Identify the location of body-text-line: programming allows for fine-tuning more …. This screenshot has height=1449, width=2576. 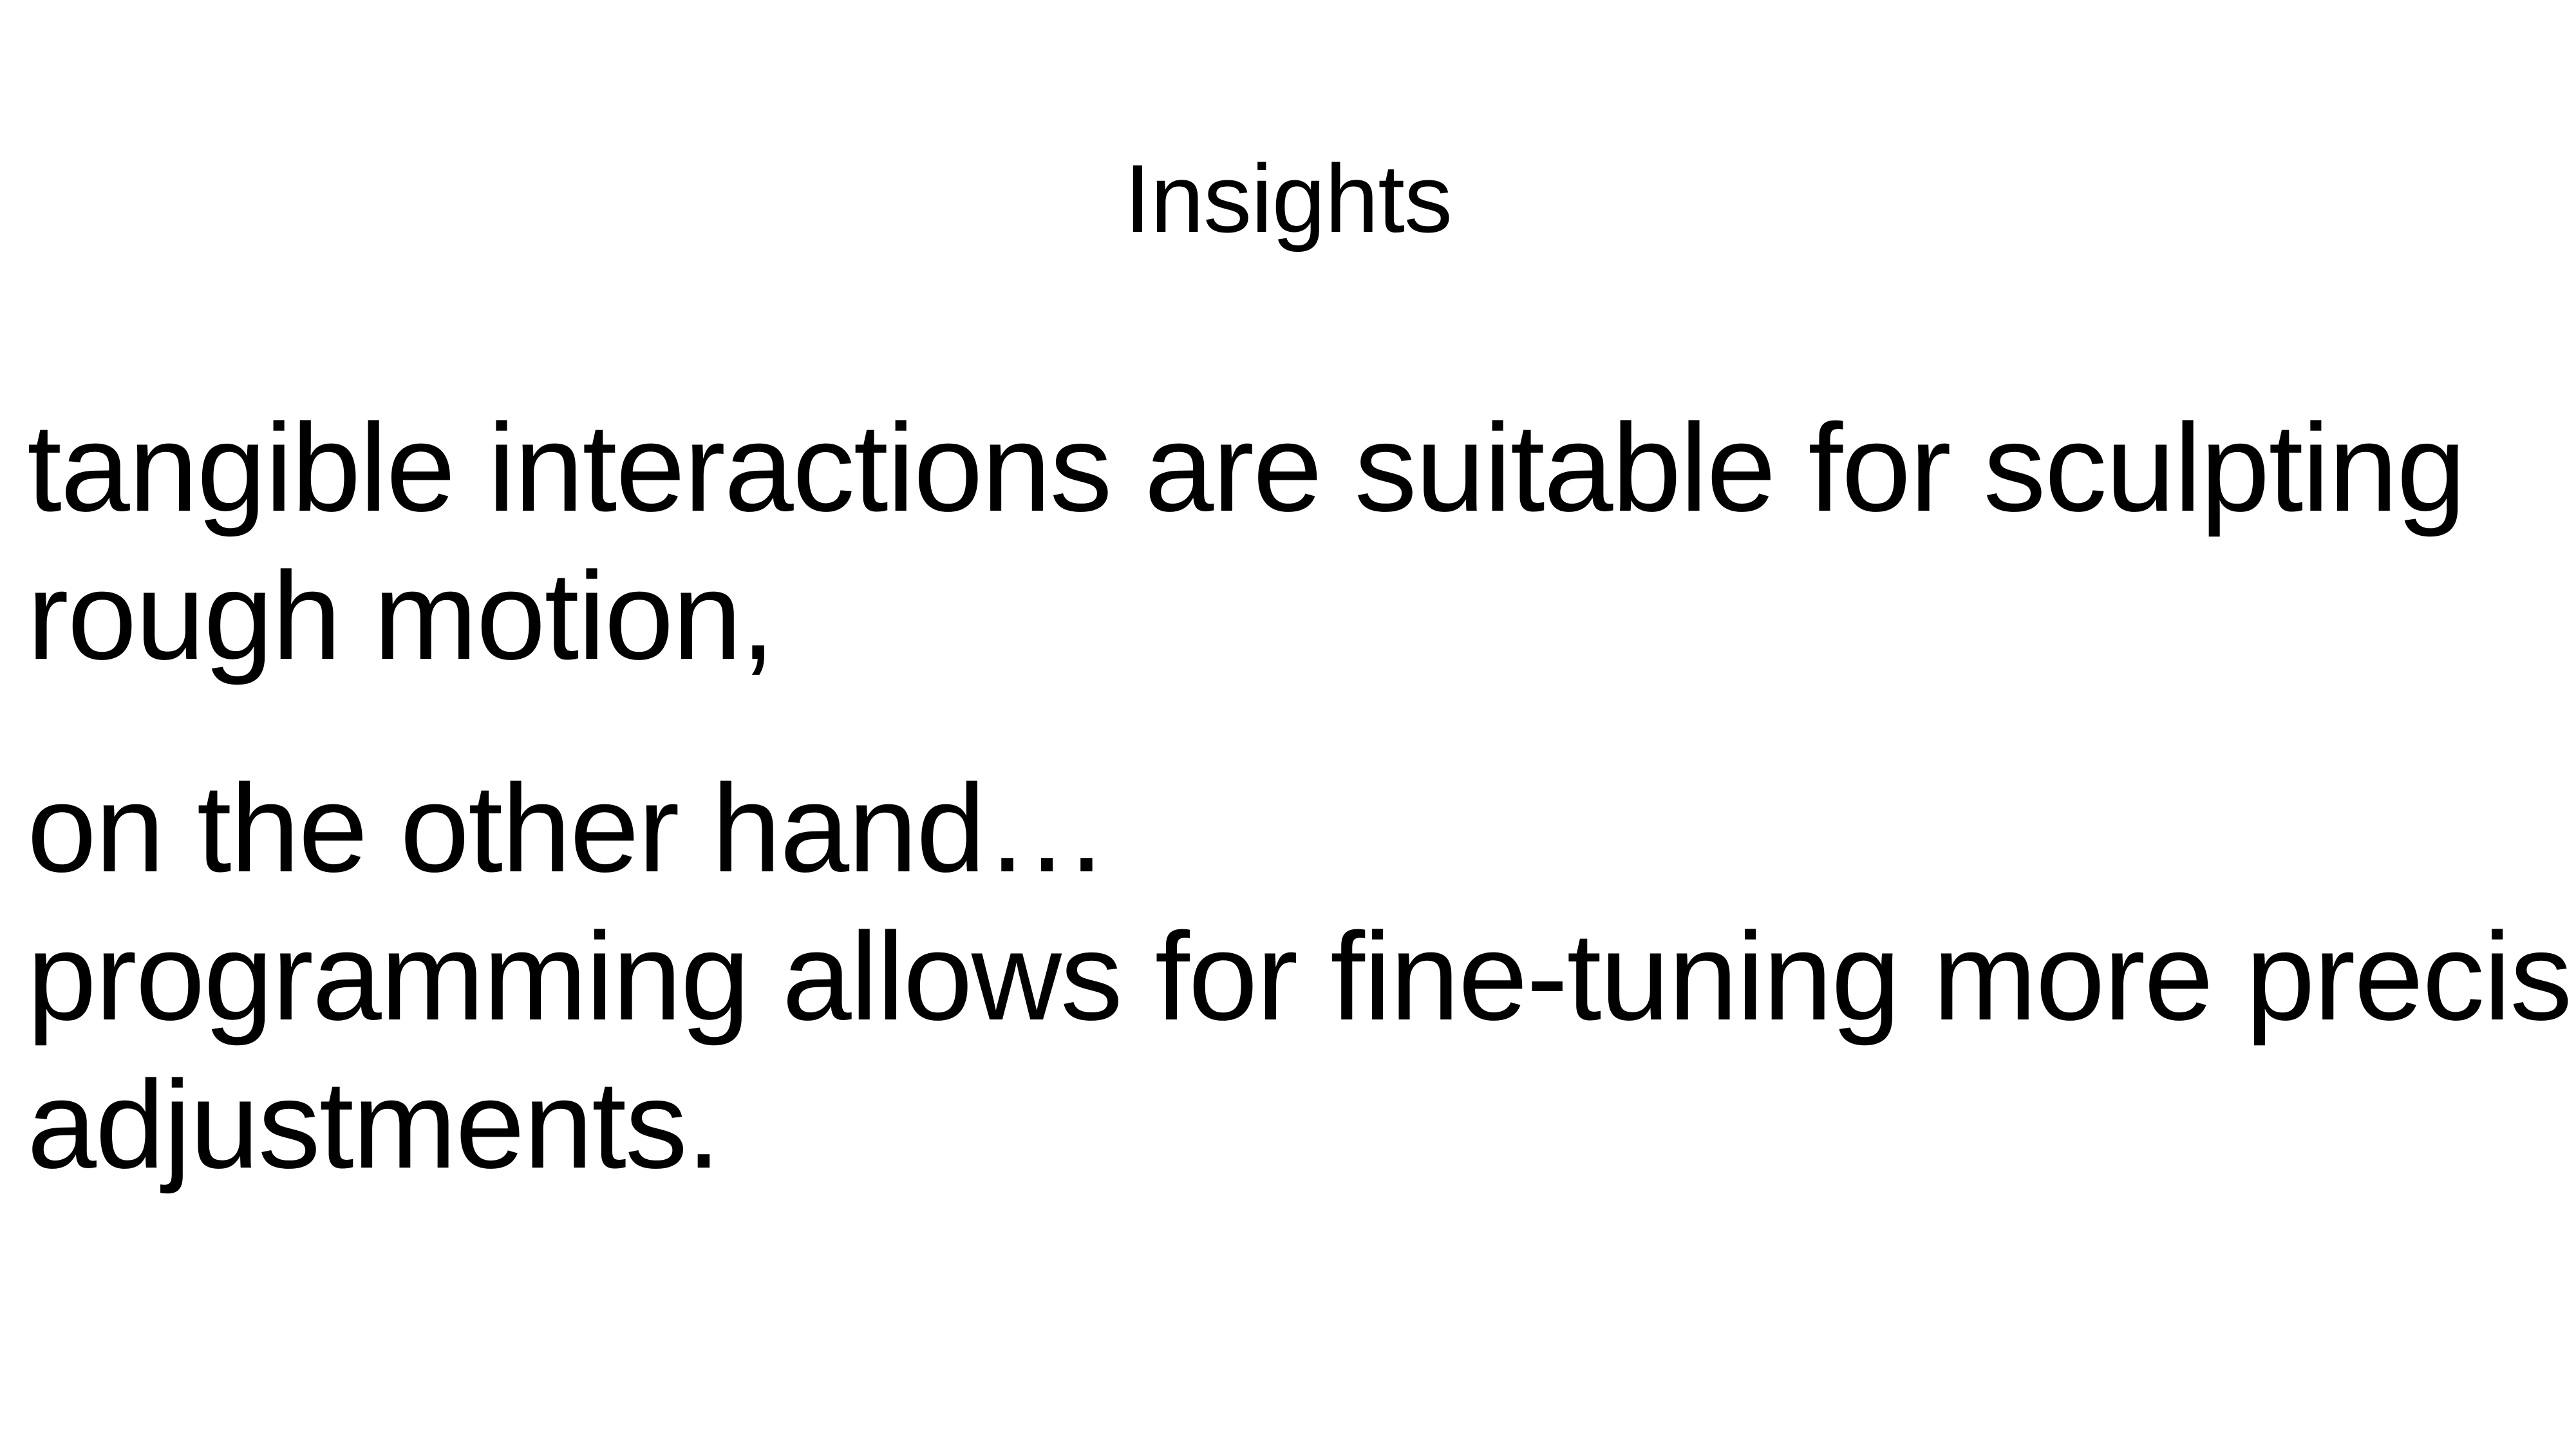
(1301, 976).